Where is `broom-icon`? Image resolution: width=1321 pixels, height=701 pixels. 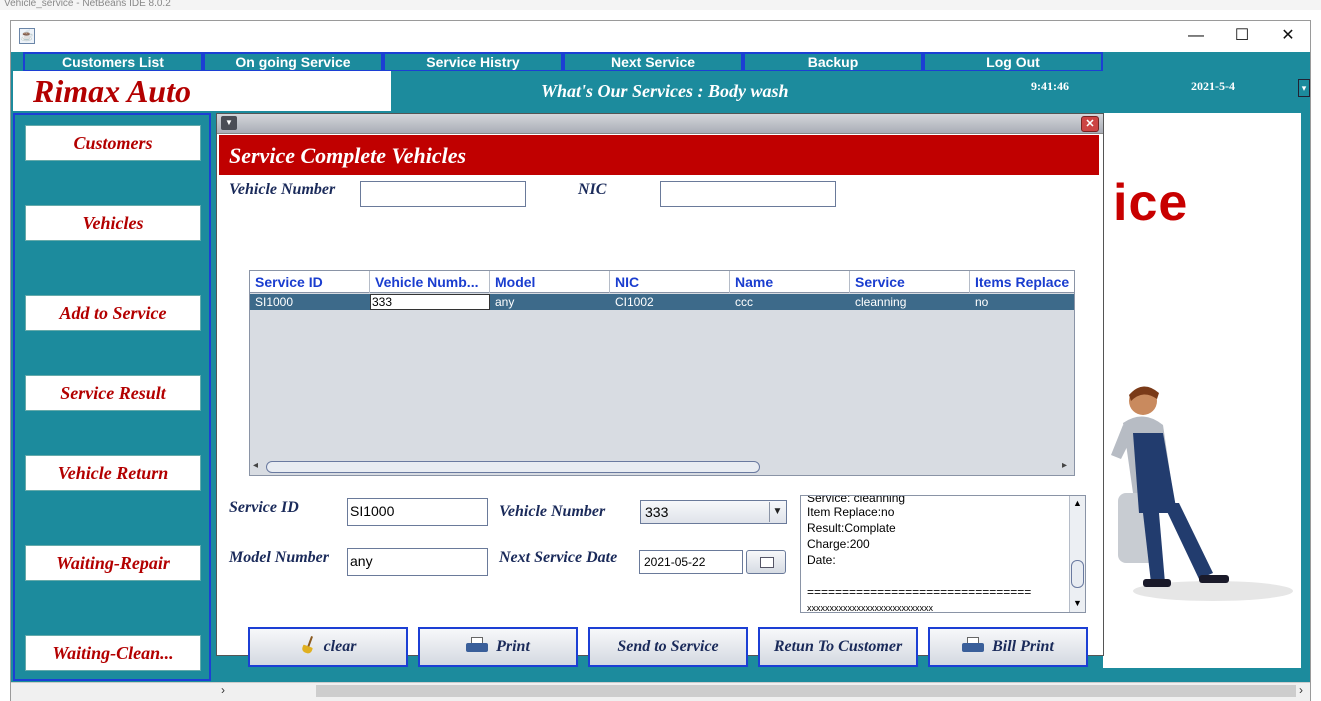
broom-icon is located at coordinates (308, 645).